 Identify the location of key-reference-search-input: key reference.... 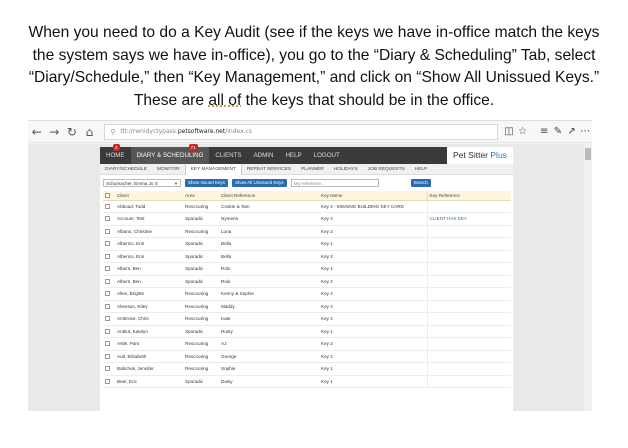
(334, 183).